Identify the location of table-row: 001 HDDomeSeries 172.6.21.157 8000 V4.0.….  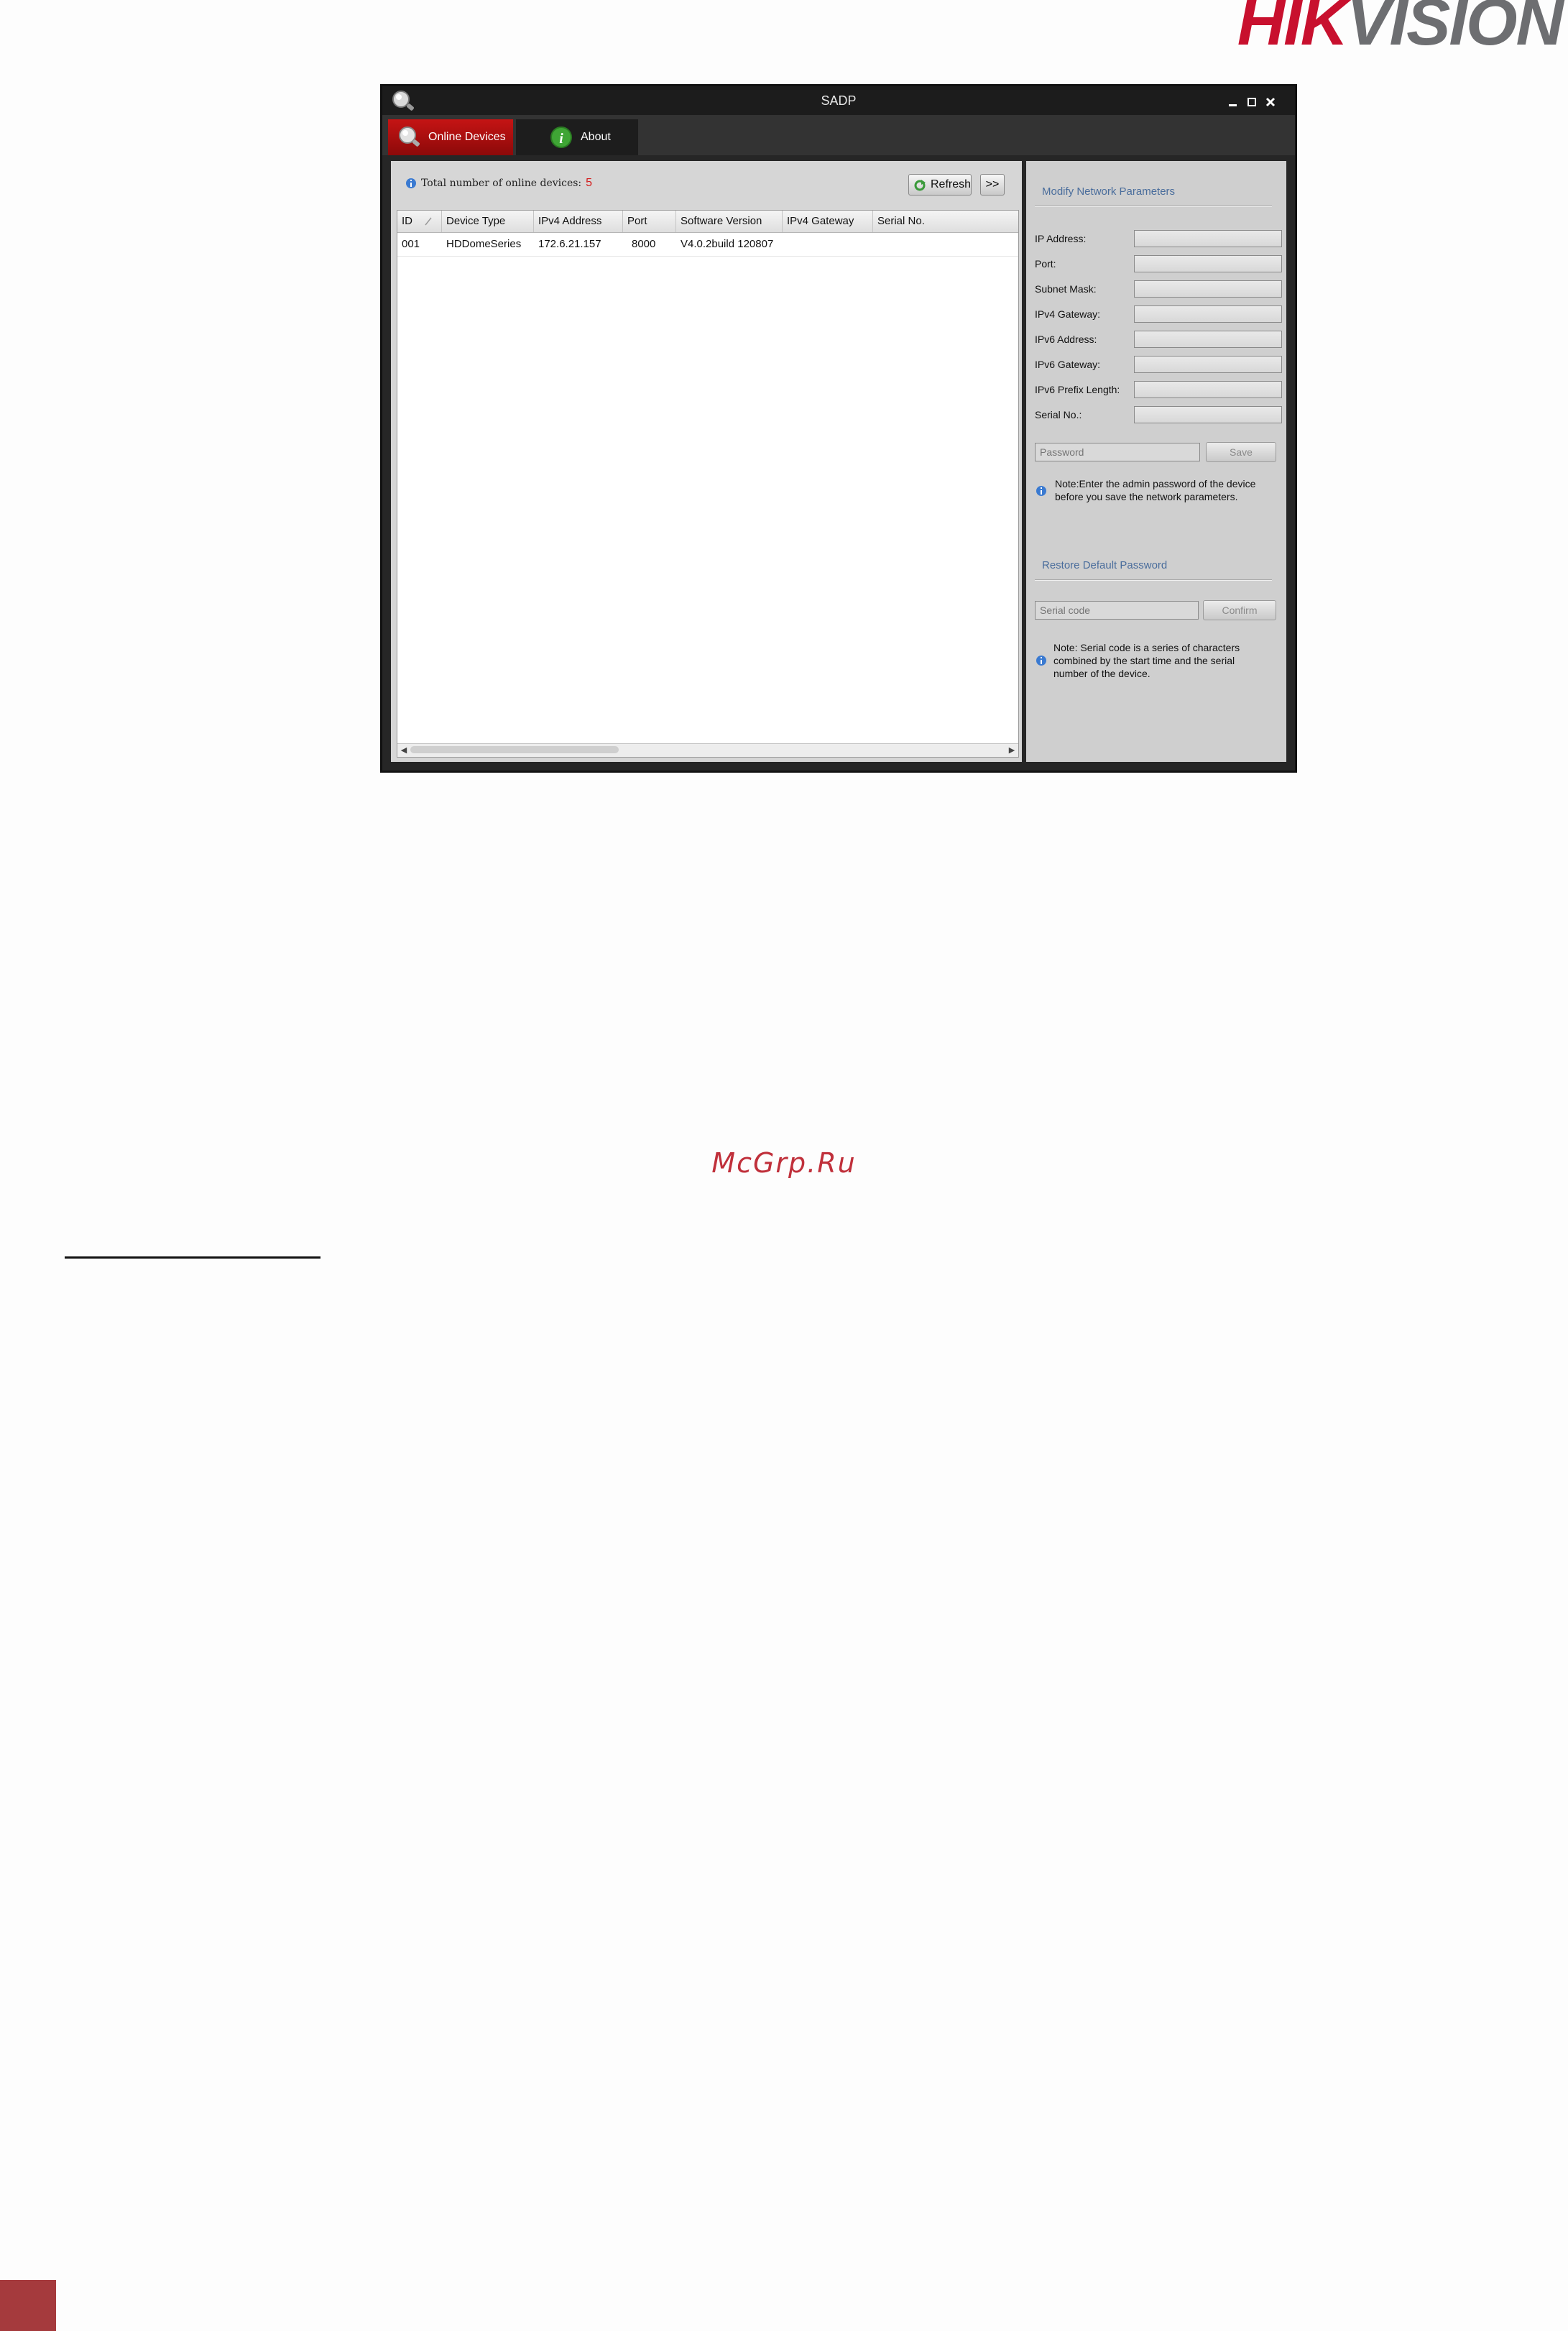
(707, 245).